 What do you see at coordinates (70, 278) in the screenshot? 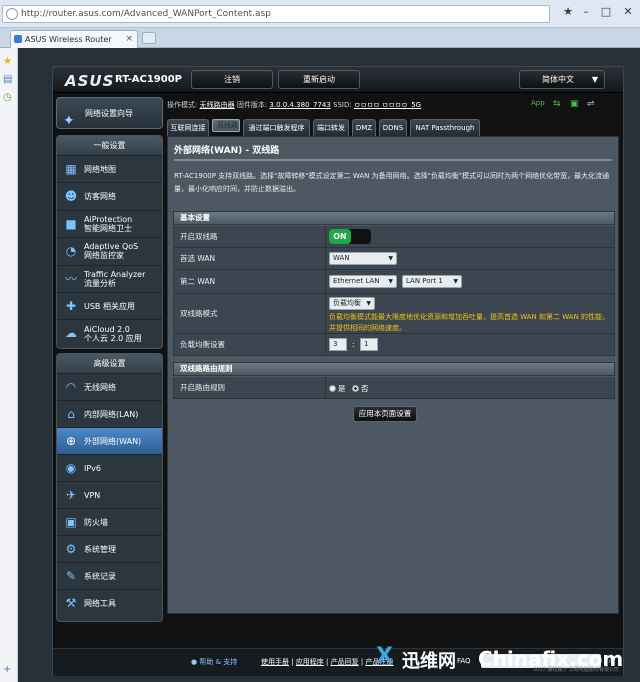
I see `traffic-chart-icon: 〰` at bounding box center [70, 278].